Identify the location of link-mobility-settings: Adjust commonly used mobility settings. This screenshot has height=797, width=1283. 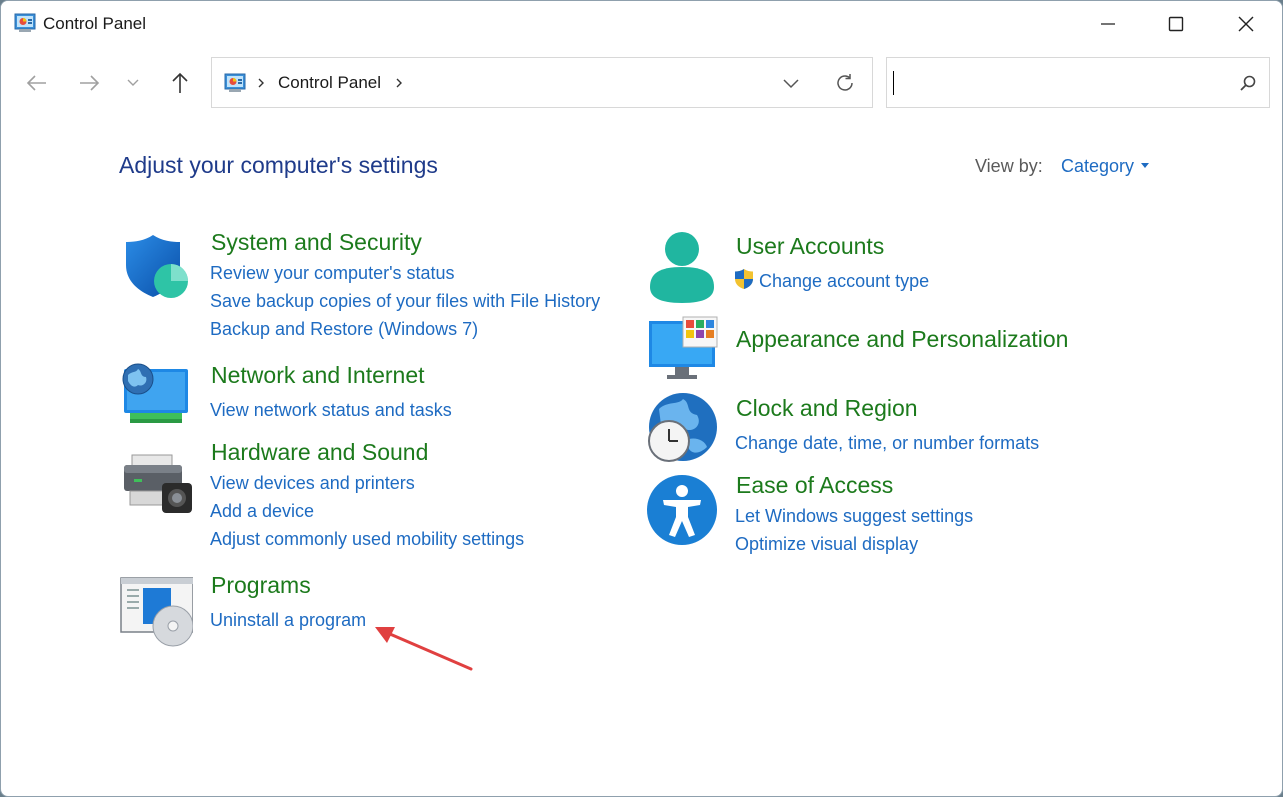
(367, 539).